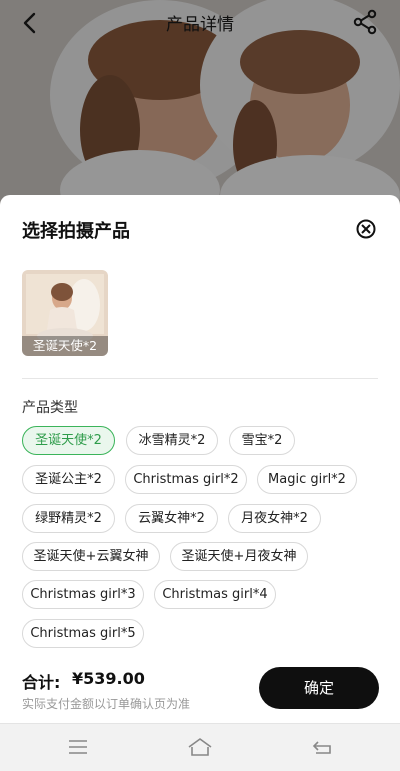 Image resolution: width=400 pixels, height=771 pixels. Describe the element at coordinates (274, 518) in the screenshot. I see `type-option-chip: 月夜女神*2` at that location.